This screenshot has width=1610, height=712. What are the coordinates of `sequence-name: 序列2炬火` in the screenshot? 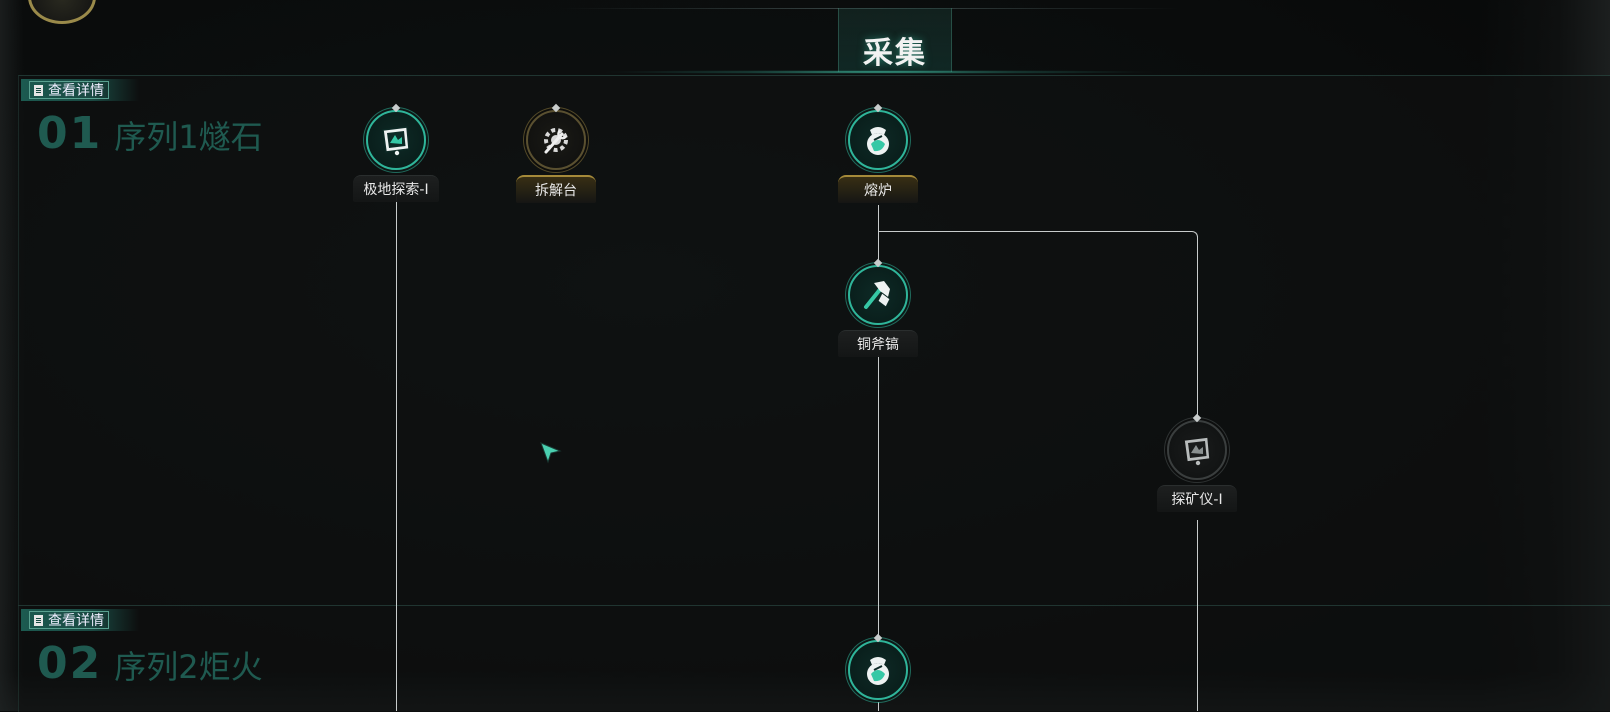 It's located at (188, 667).